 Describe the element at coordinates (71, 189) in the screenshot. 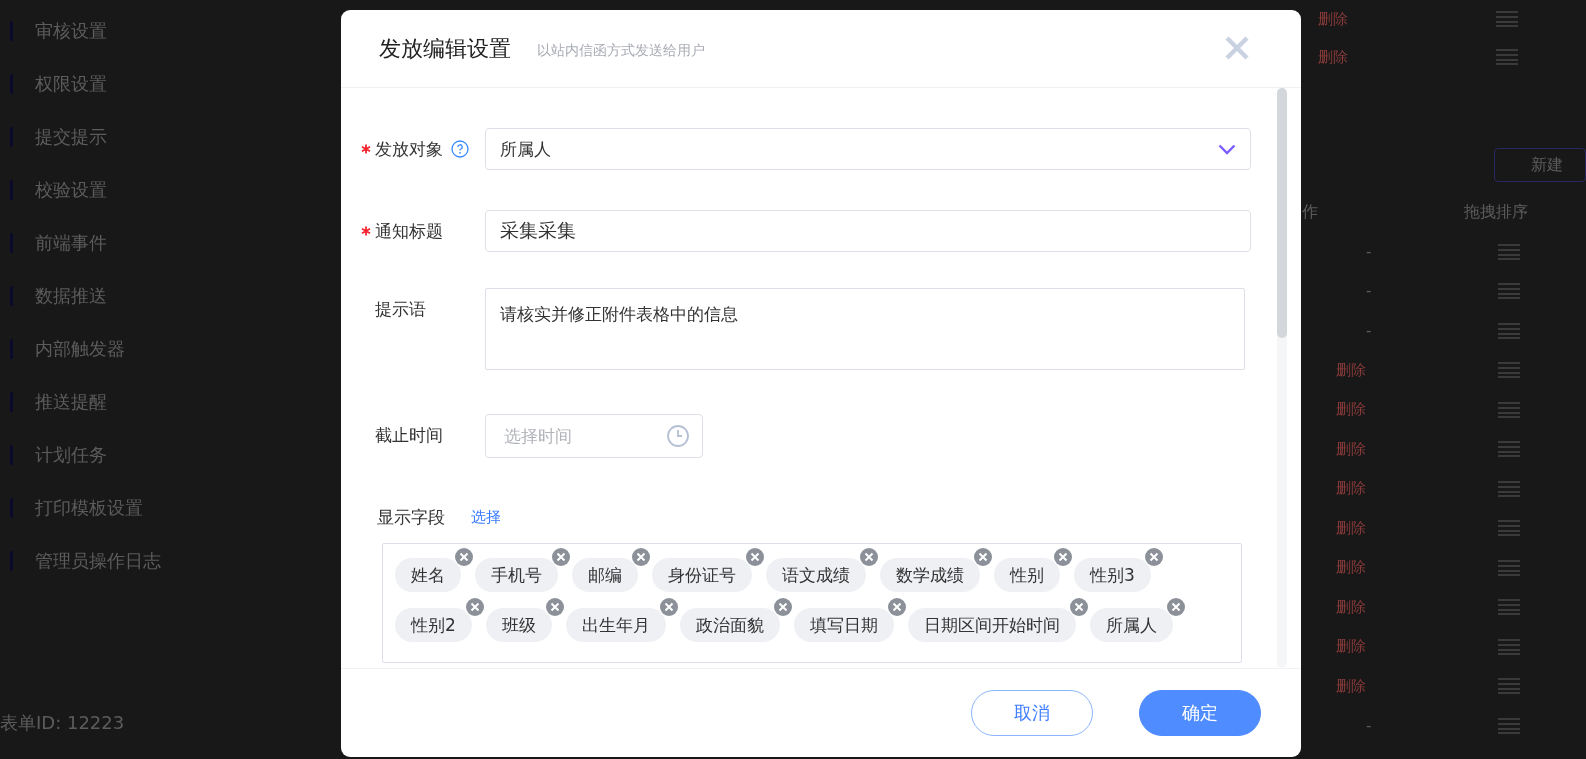

I see `sidebar-item: 校验设置` at that location.